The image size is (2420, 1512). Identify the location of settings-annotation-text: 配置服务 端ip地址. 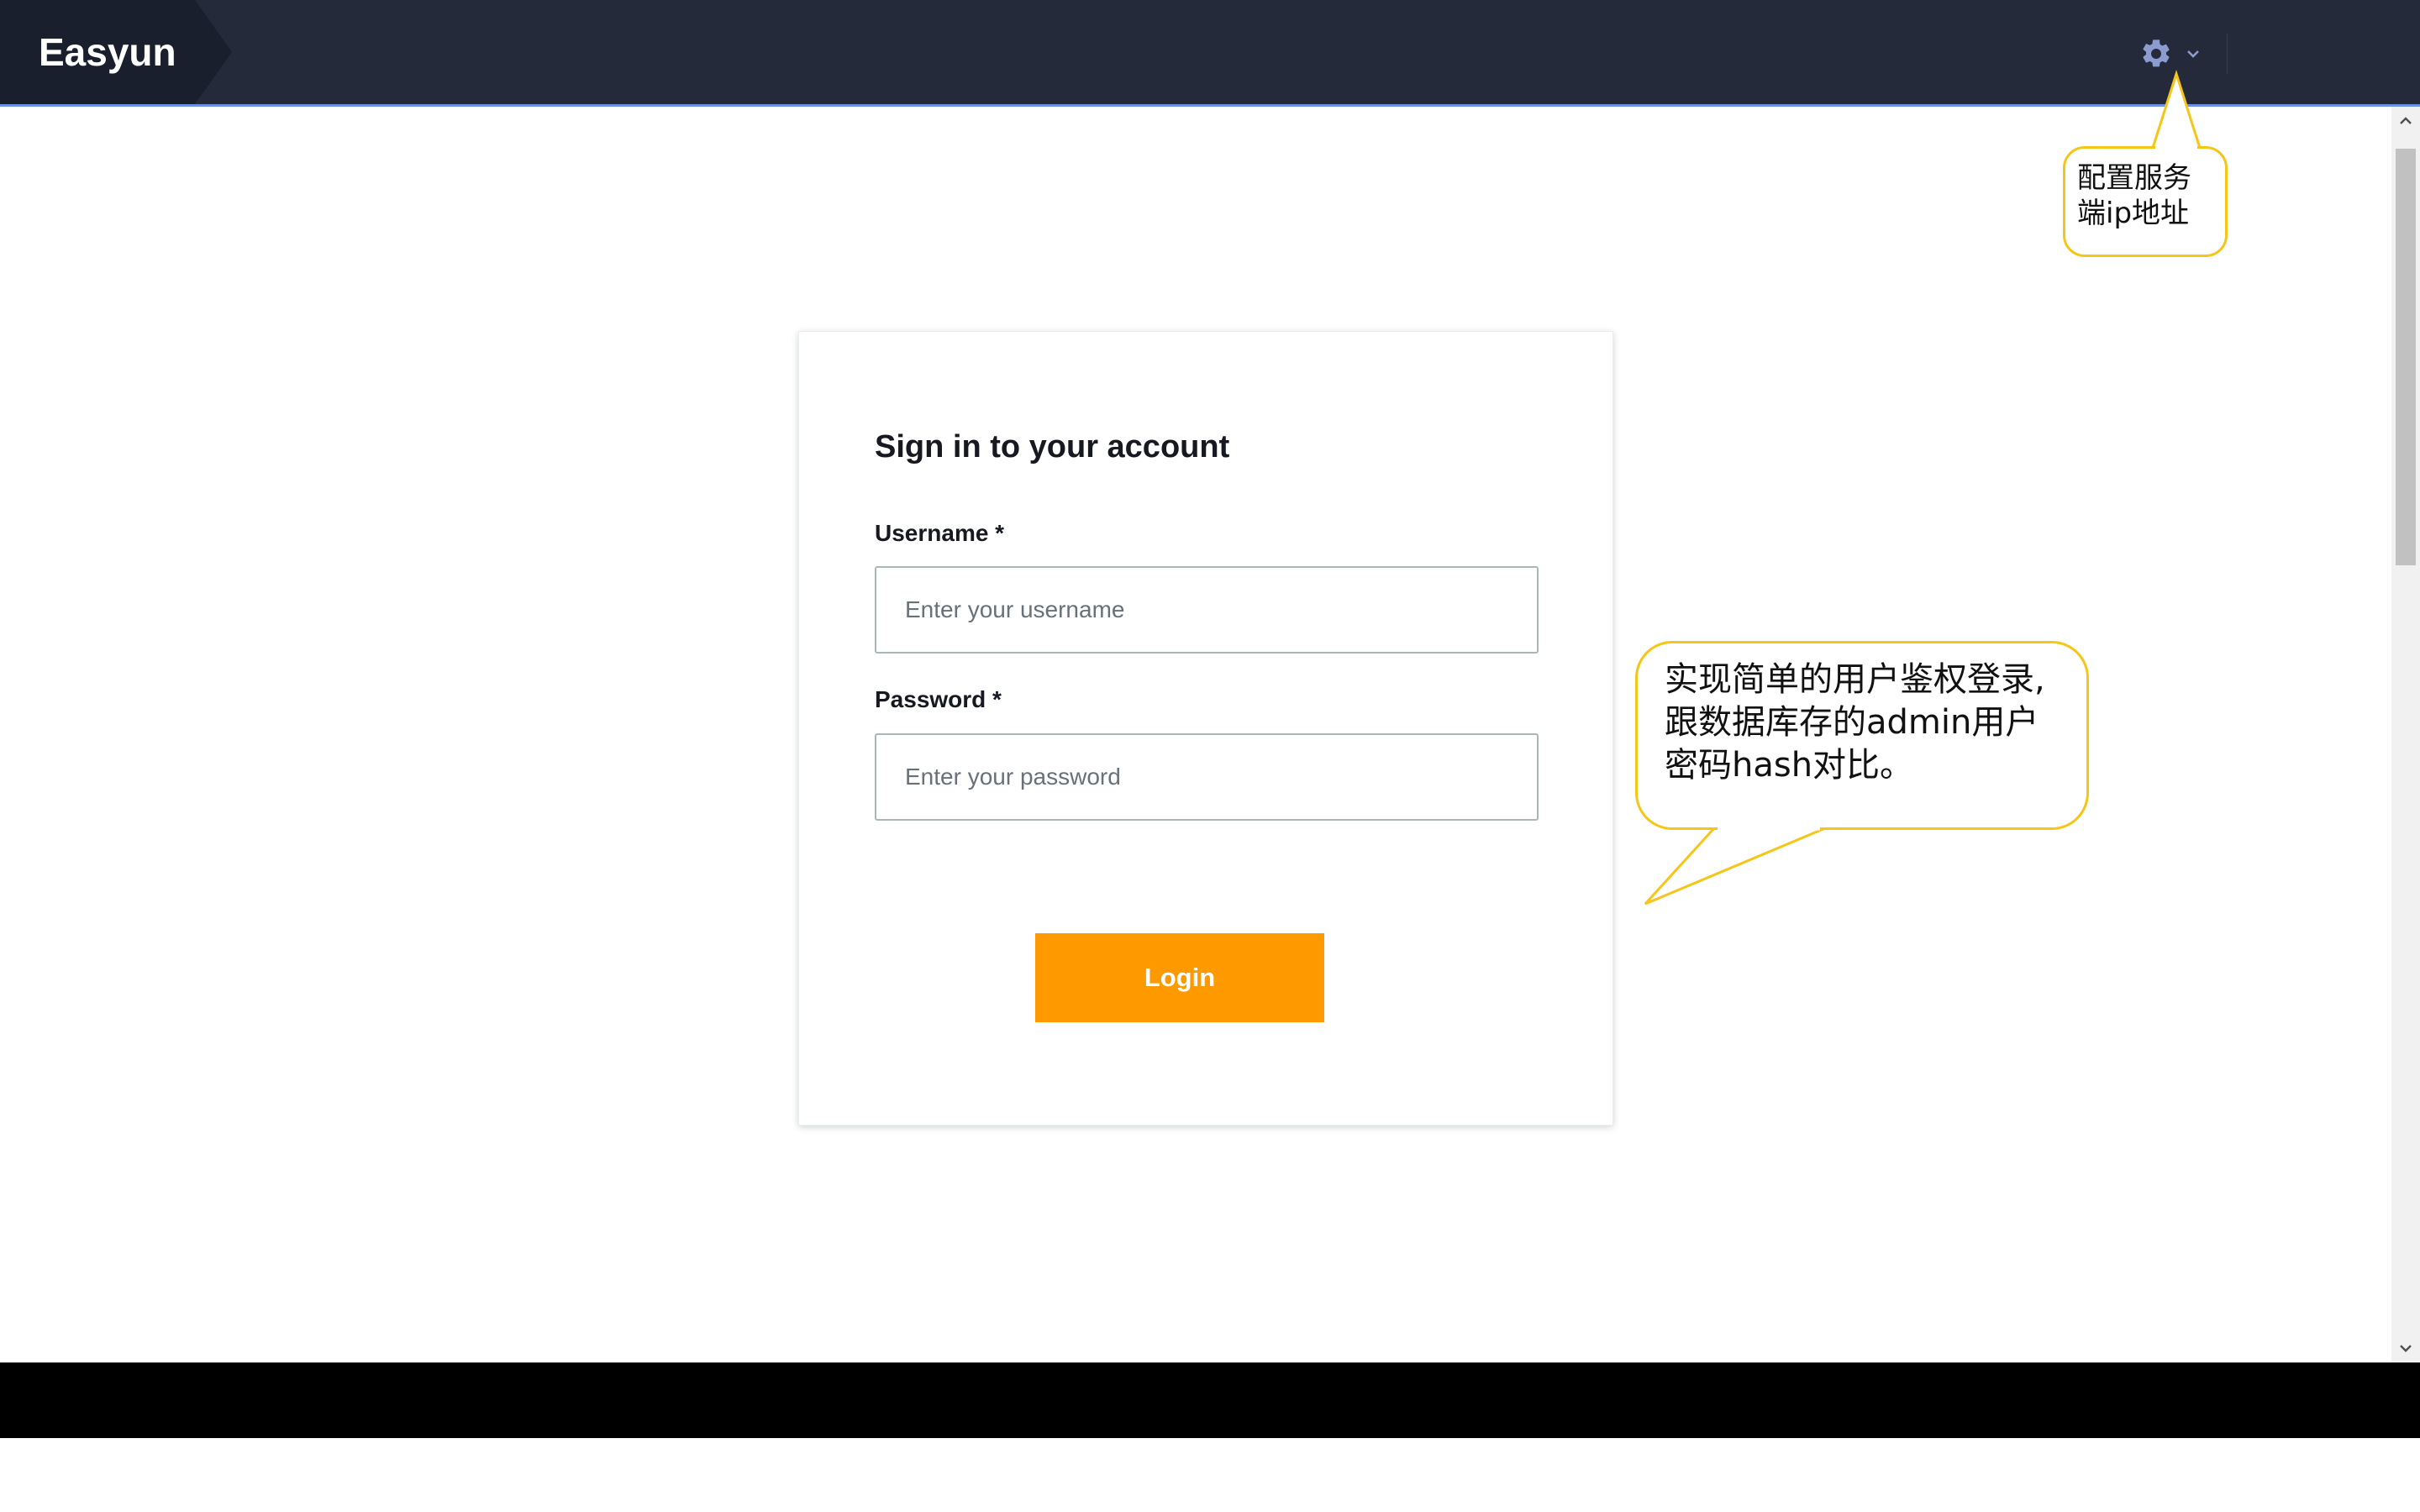
(2134, 195).